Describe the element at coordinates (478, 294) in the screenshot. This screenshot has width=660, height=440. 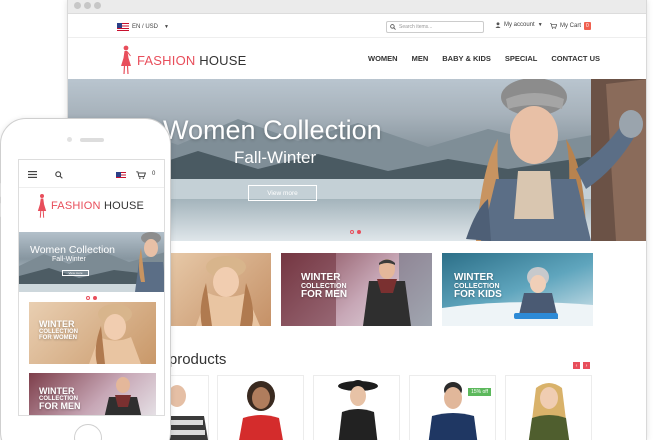
I see `promo-kids-line3: FOR KIDS` at that location.